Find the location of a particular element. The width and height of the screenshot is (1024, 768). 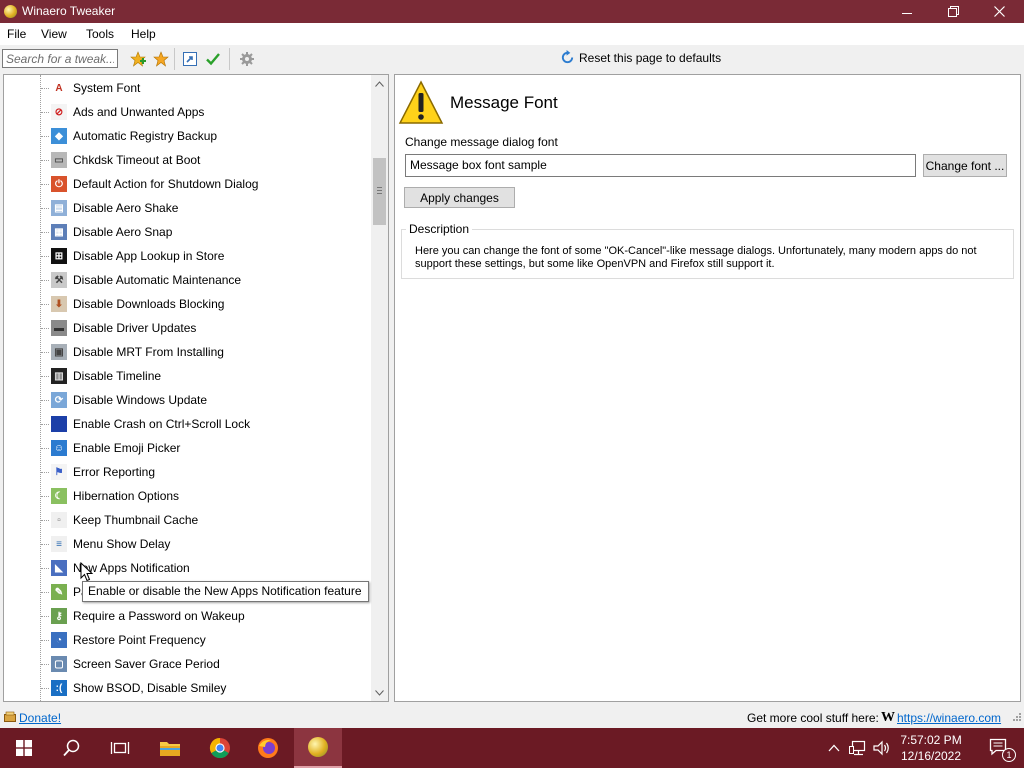

tree-item: ▫ Keep Thumbnail Cache is located at coordinates (188, 520).